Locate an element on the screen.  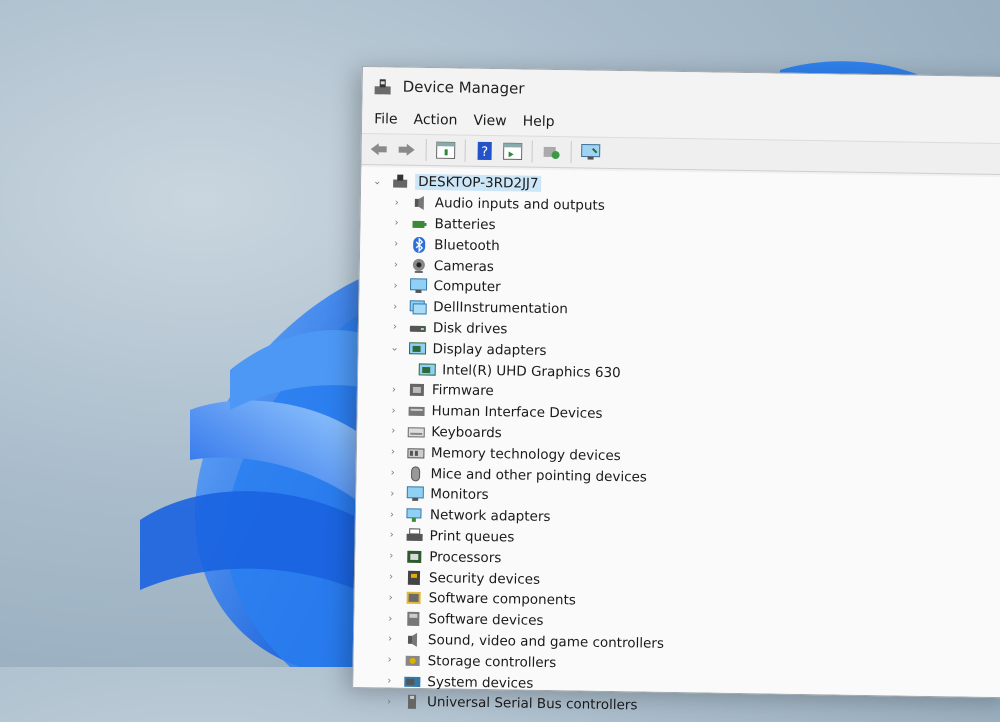
properties-button is located at coordinates (446, 150).